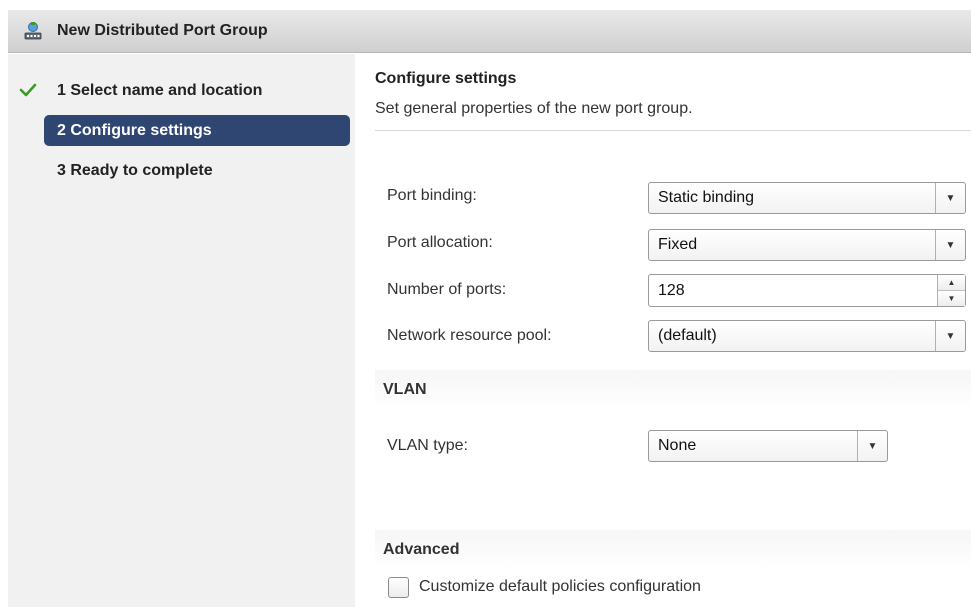 The height and width of the screenshot is (607, 971). I want to click on dialog-title: New Distributed Port Group, so click(162, 30).